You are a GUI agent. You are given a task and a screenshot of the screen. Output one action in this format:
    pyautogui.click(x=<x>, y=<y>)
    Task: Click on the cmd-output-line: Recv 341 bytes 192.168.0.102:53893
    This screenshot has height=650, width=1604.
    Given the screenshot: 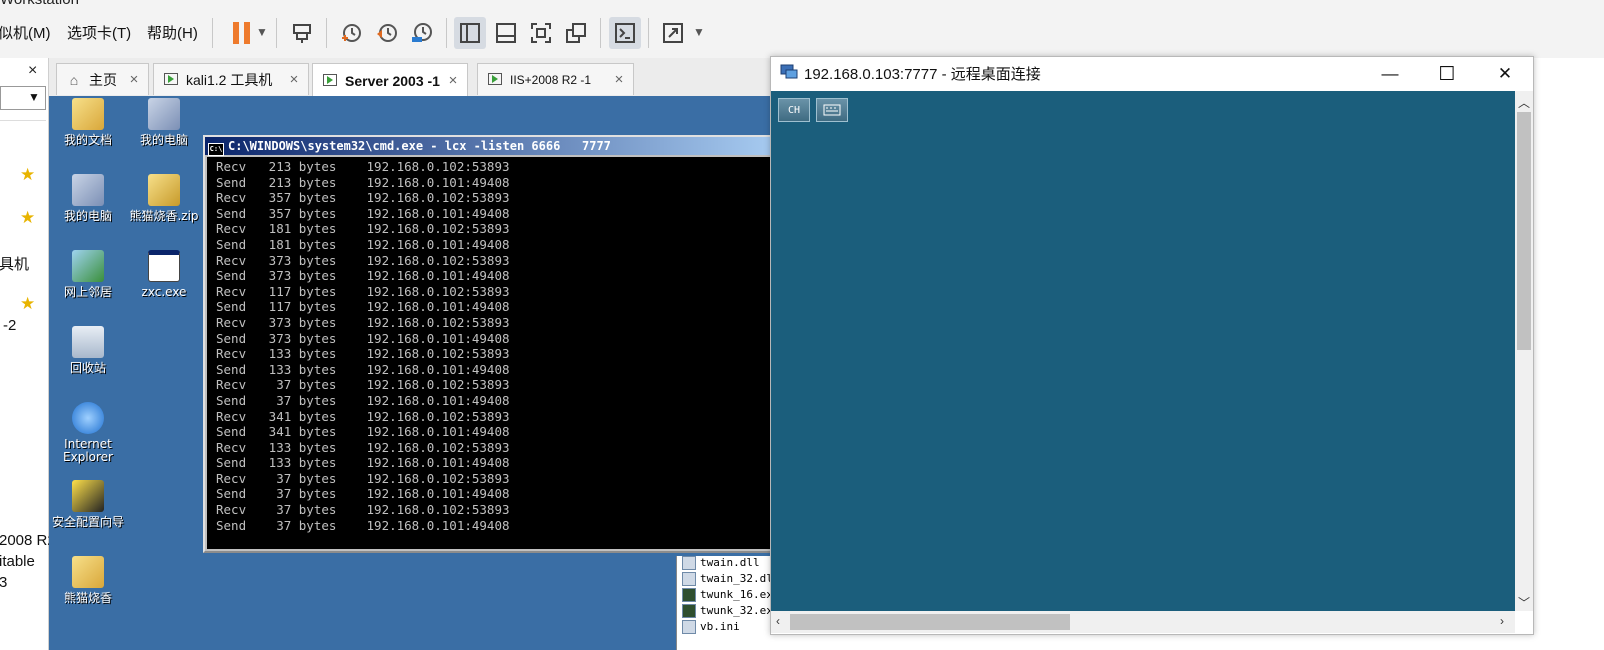 What is the action you would take?
    pyautogui.click(x=363, y=416)
    